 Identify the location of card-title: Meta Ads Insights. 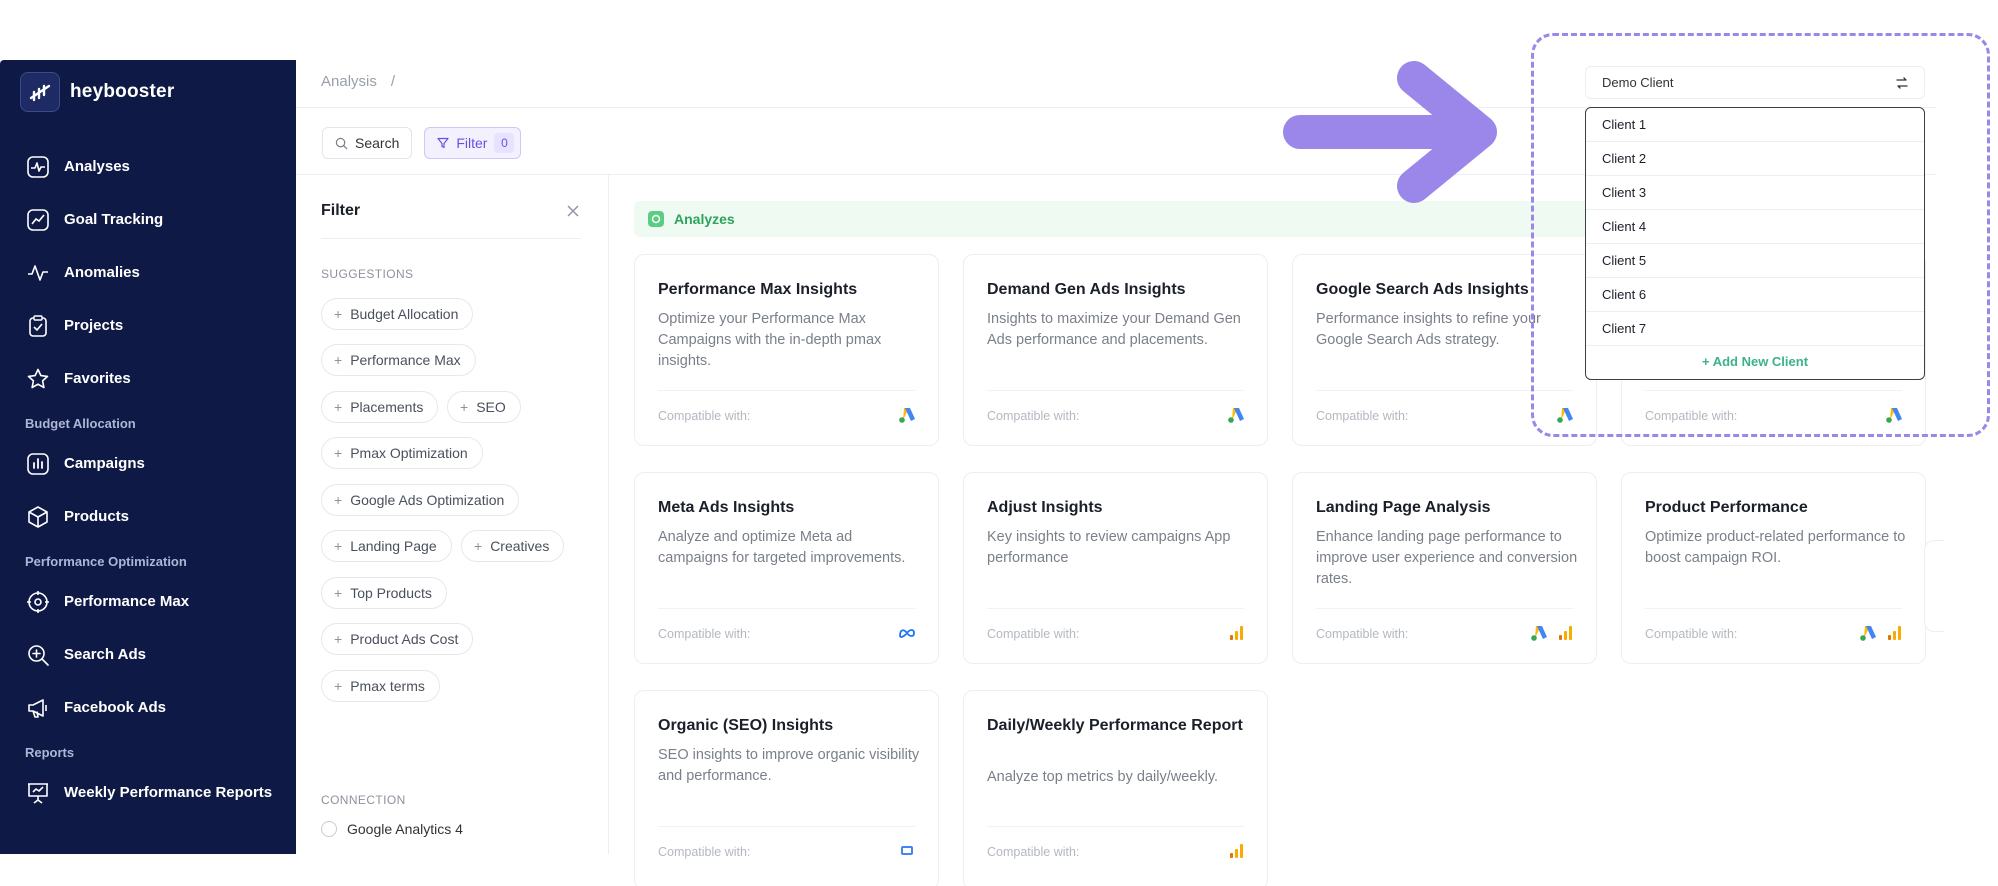
(726, 507).